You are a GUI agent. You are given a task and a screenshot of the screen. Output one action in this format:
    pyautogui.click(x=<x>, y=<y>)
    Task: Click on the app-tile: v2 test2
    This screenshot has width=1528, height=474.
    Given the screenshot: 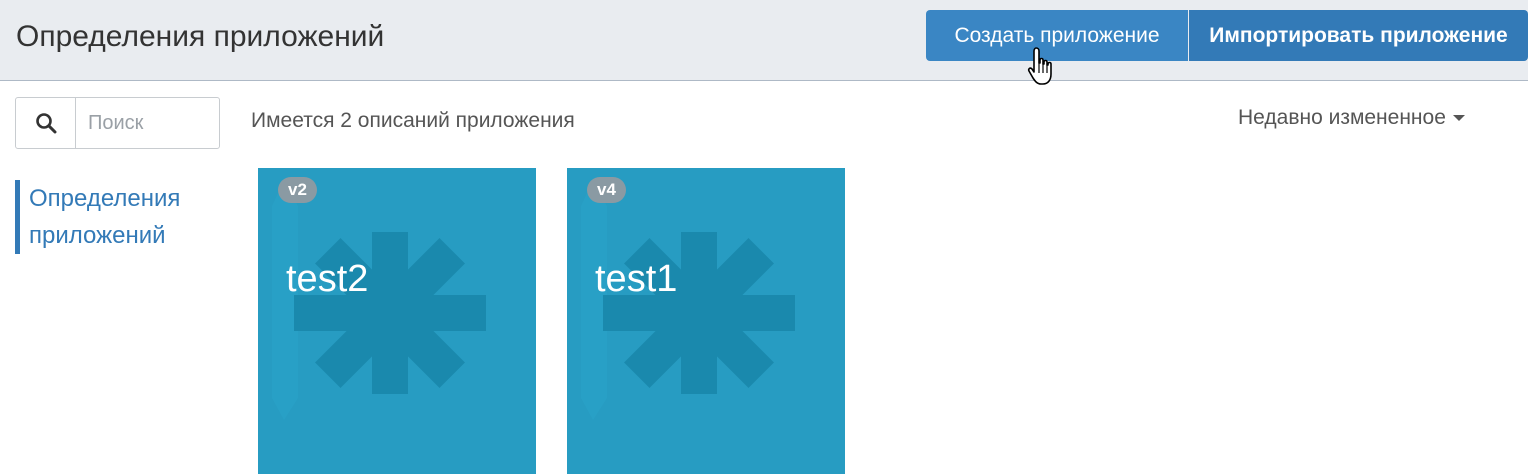 What is the action you would take?
    pyautogui.click(x=397, y=321)
    